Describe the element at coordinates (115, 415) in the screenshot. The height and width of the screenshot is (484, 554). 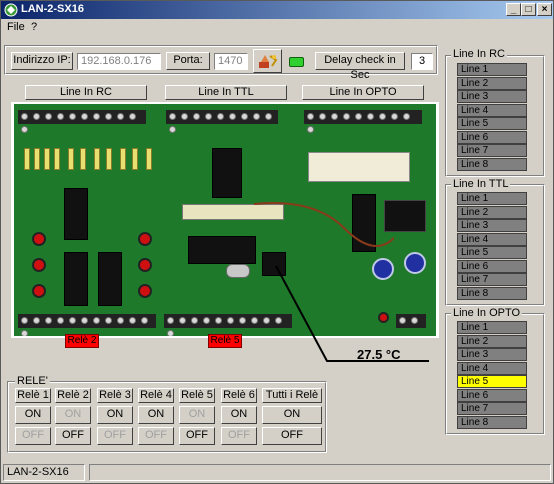
I see `relay-3-on-button: ON` at that location.